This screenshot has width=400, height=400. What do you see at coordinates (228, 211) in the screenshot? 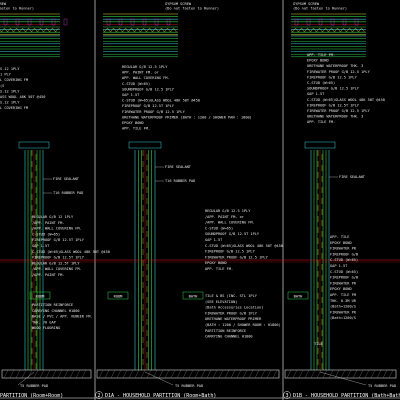
I see `layer-label: REGULAR G/B 12.5 1PLY` at bounding box center [228, 211].